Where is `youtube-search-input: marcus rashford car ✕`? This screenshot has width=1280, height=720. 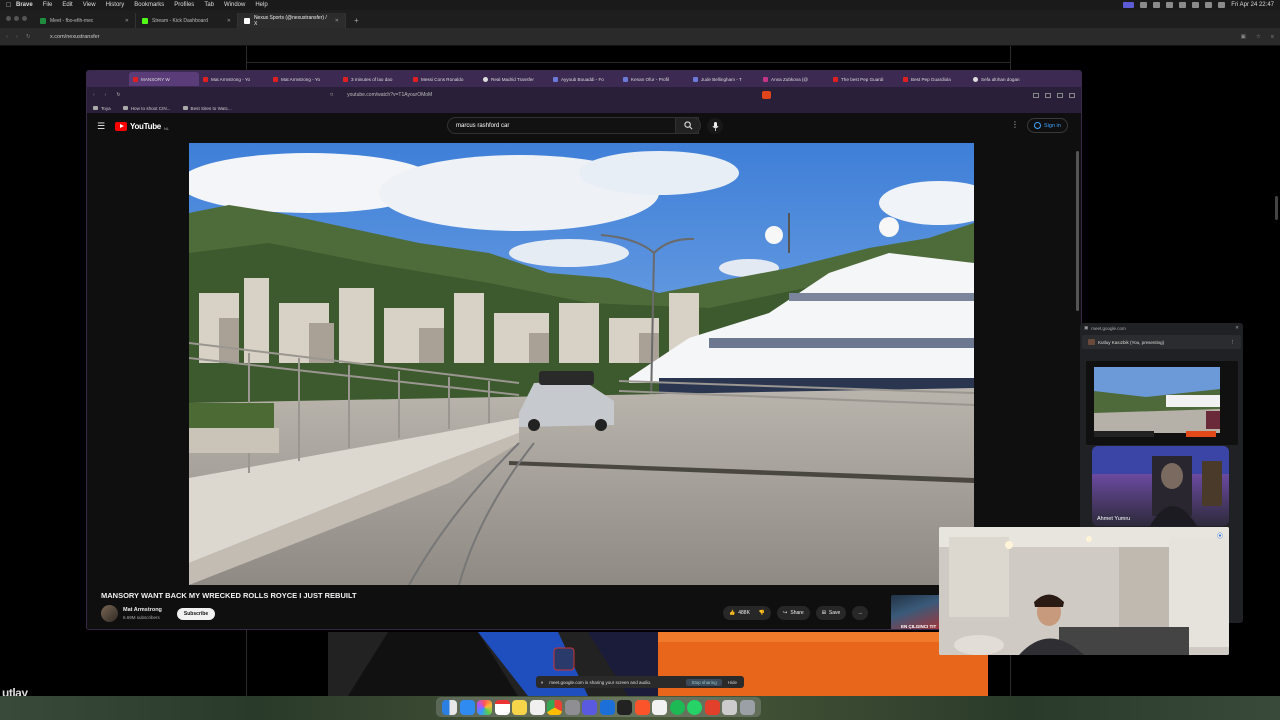
youtube-search-input: marcus rashford car ✕ is located at coordinates (573, 125).